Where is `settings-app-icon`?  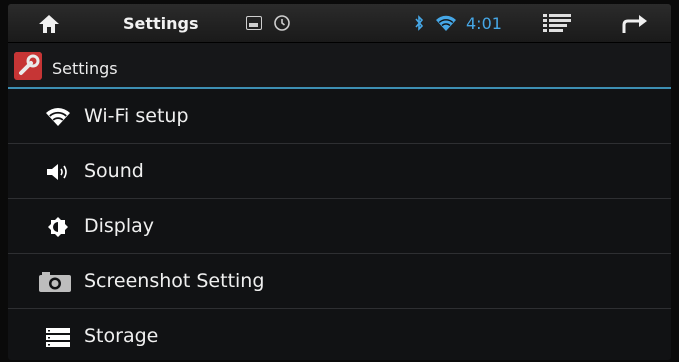 settings-app-icon is located at coordinates (28, 66).